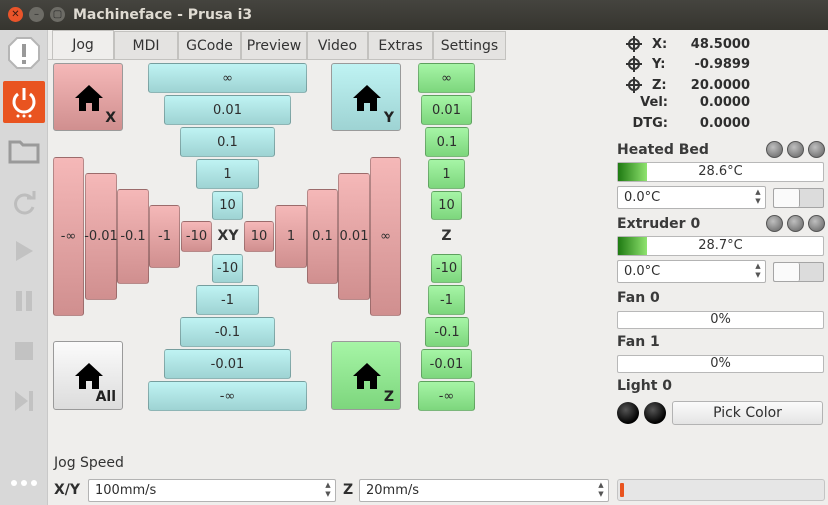  I want to click on jog-x-plus-1: 1, so click(291, 236).